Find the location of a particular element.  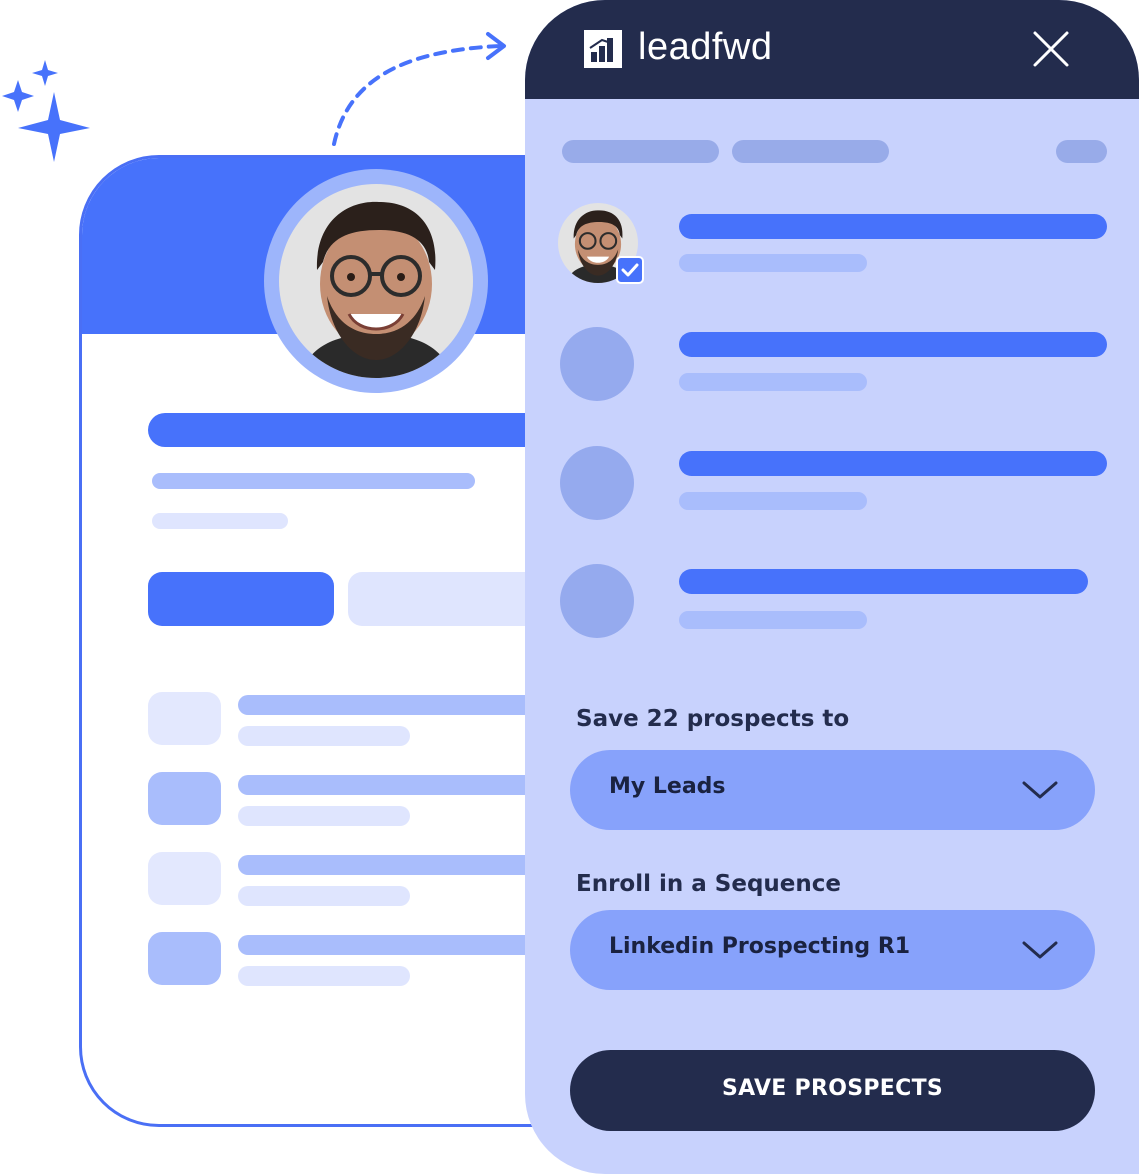

close-icon is located at coordinates (1051, 49).